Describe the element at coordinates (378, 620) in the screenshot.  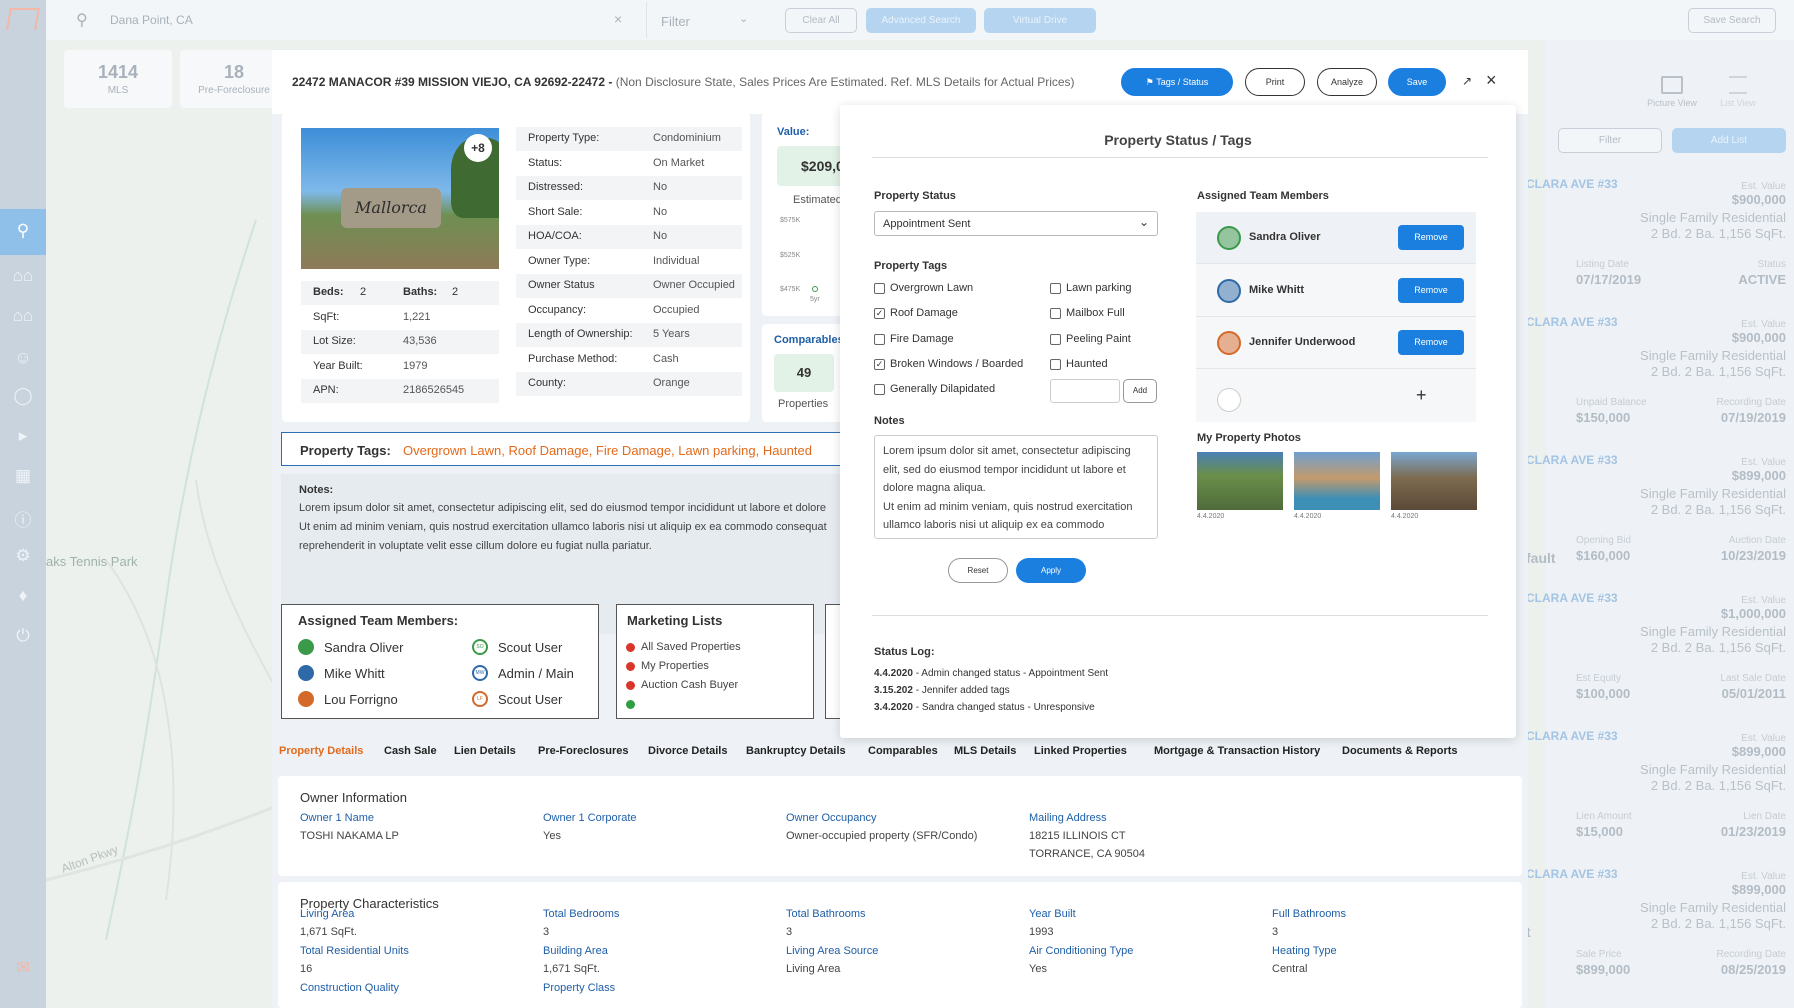
I see `team-title: Assigned Team Members:` at that location.